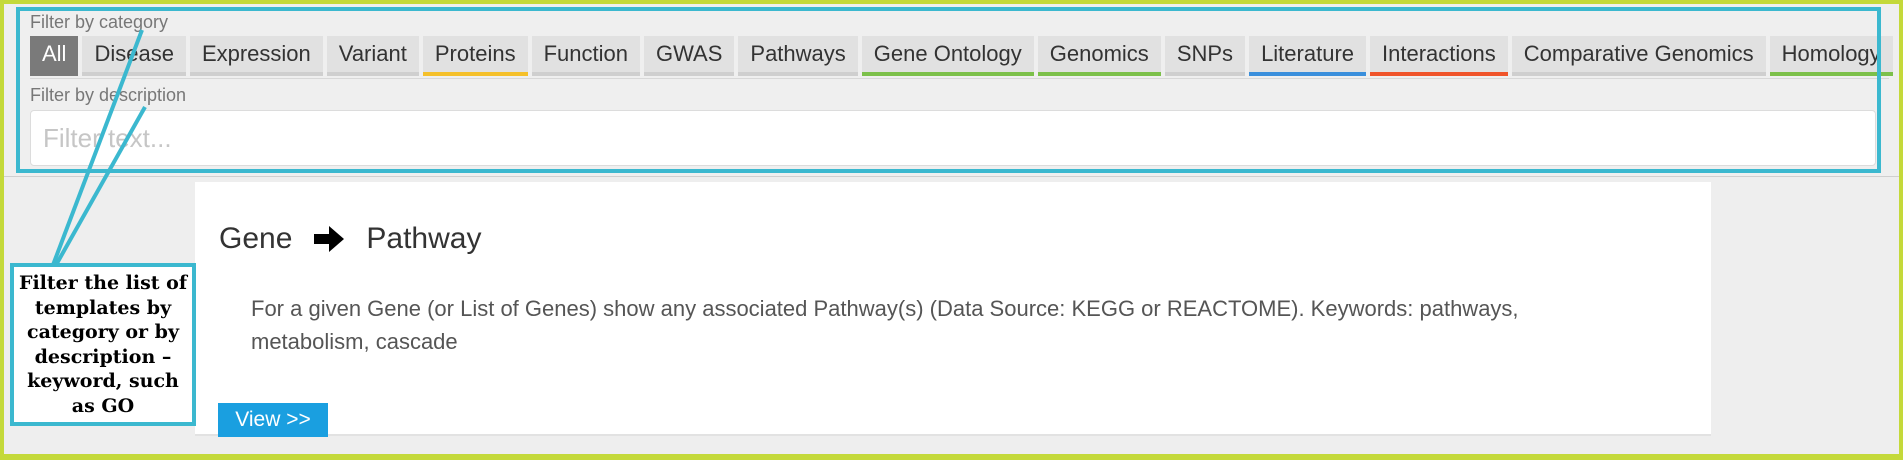  What do you see at coordinates (947, 56) in the screenshot?
I see `tab-gene-ontology: Gene Ontology` at bounding box center [947, 56].